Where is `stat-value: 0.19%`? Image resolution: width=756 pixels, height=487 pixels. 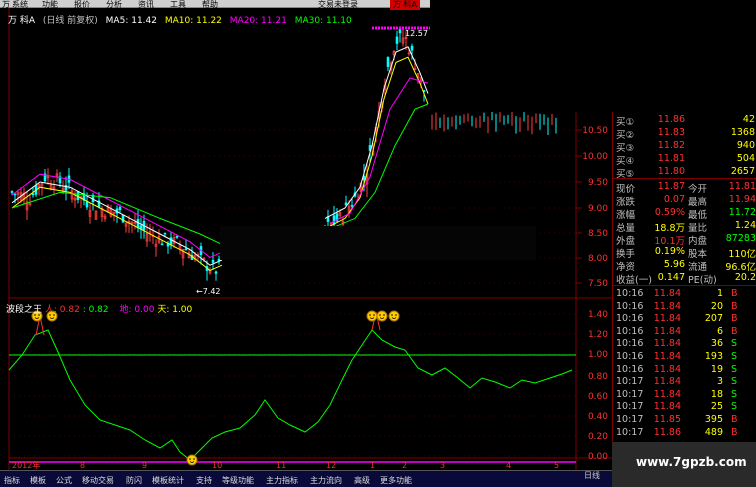 stat-value: 0.19% is located at coordinates (669, 251).